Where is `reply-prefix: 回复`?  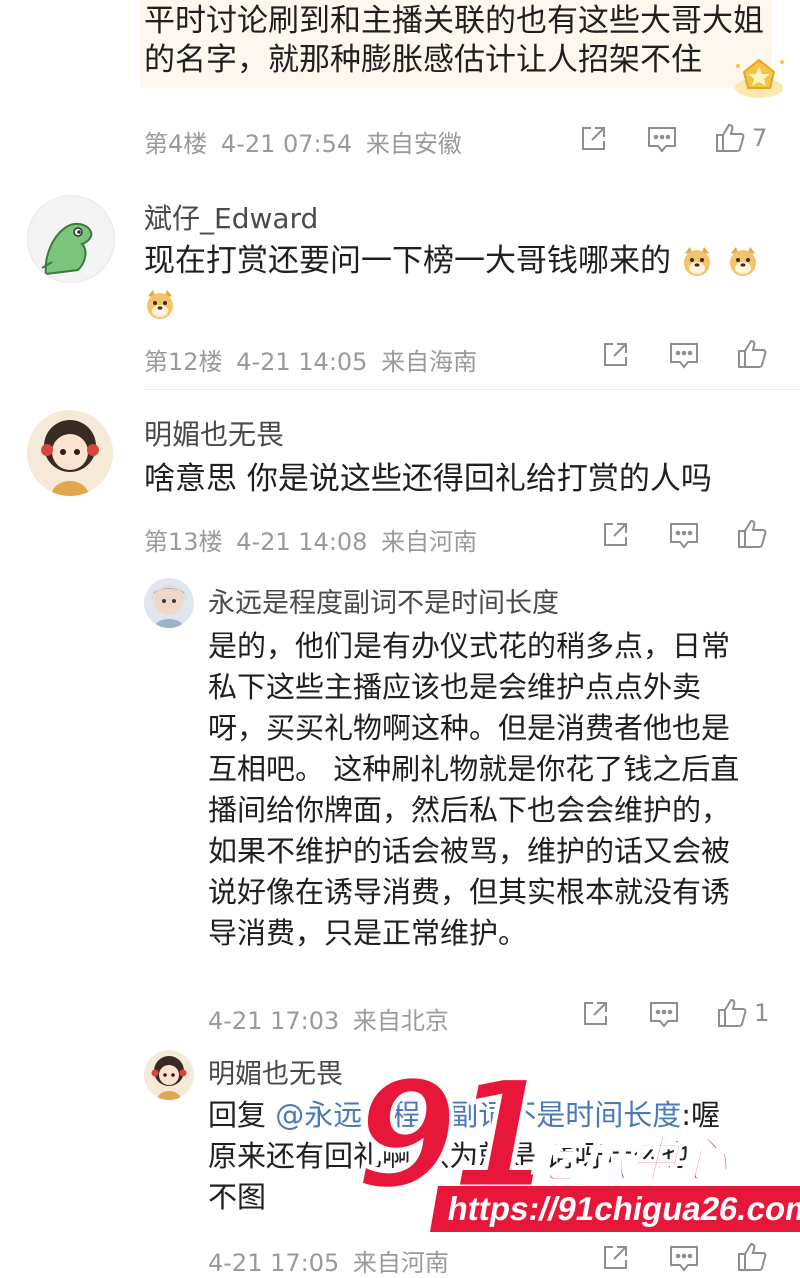
reply-prefix: 回复 is located at coordinates (237, 1115).